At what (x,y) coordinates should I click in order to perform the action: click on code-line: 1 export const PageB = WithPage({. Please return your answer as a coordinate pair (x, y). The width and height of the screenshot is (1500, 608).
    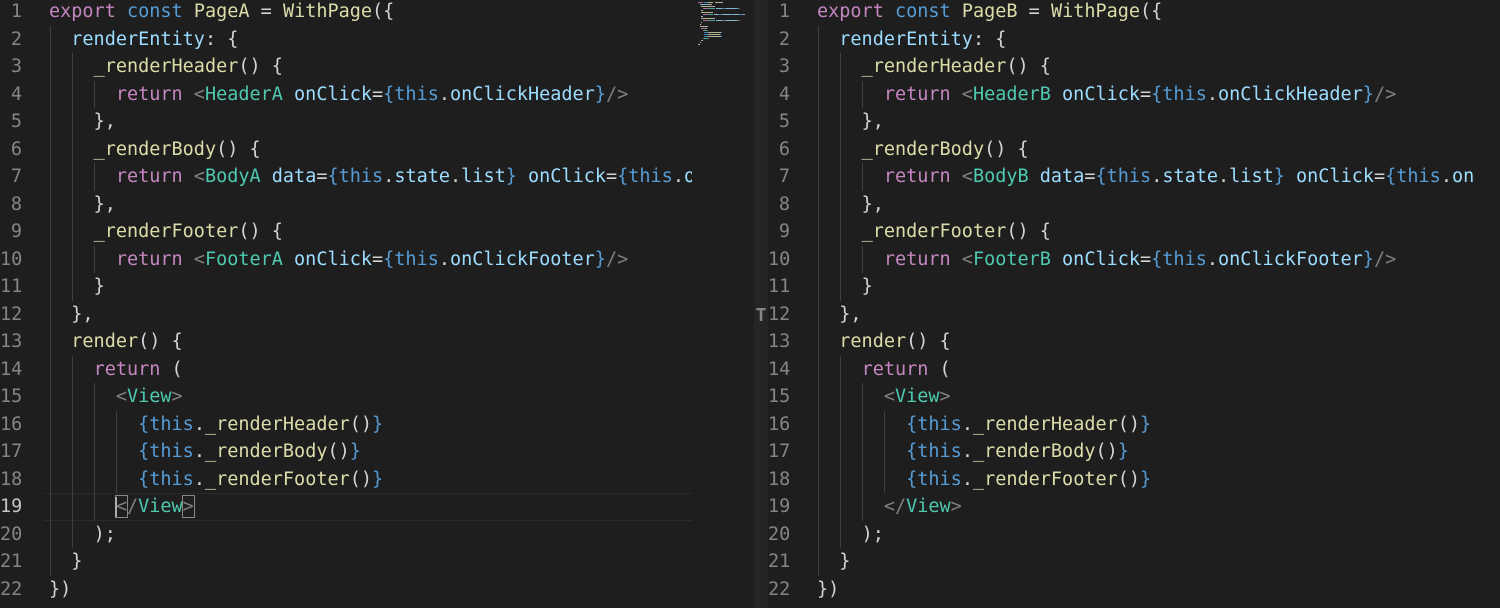
    Looking at the image, I should click on (1134, 13).